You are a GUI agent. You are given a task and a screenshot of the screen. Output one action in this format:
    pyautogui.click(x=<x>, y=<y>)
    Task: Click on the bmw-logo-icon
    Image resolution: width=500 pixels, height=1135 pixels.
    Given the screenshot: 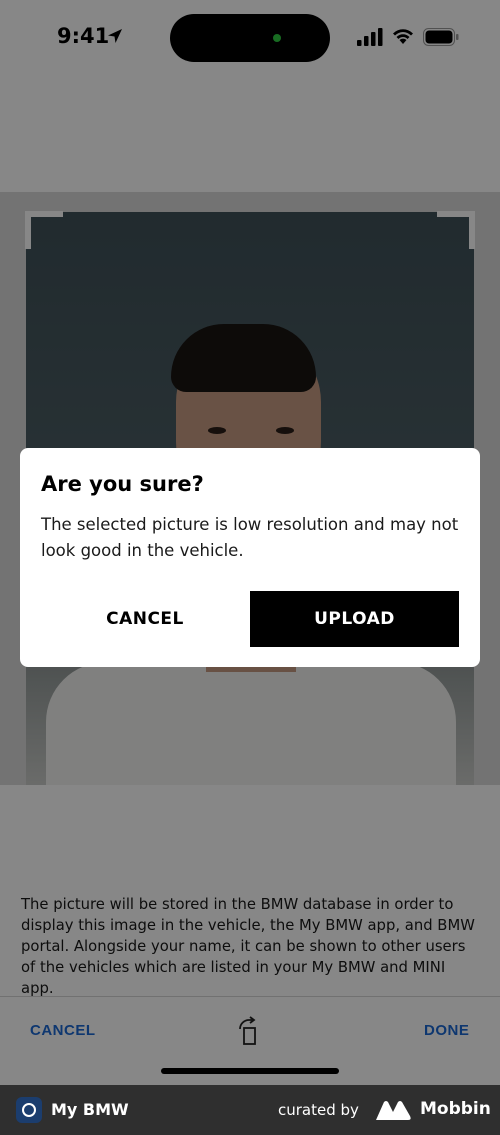 What is the action you would take?
    pyautogui.click(x=29, y=1110)
    